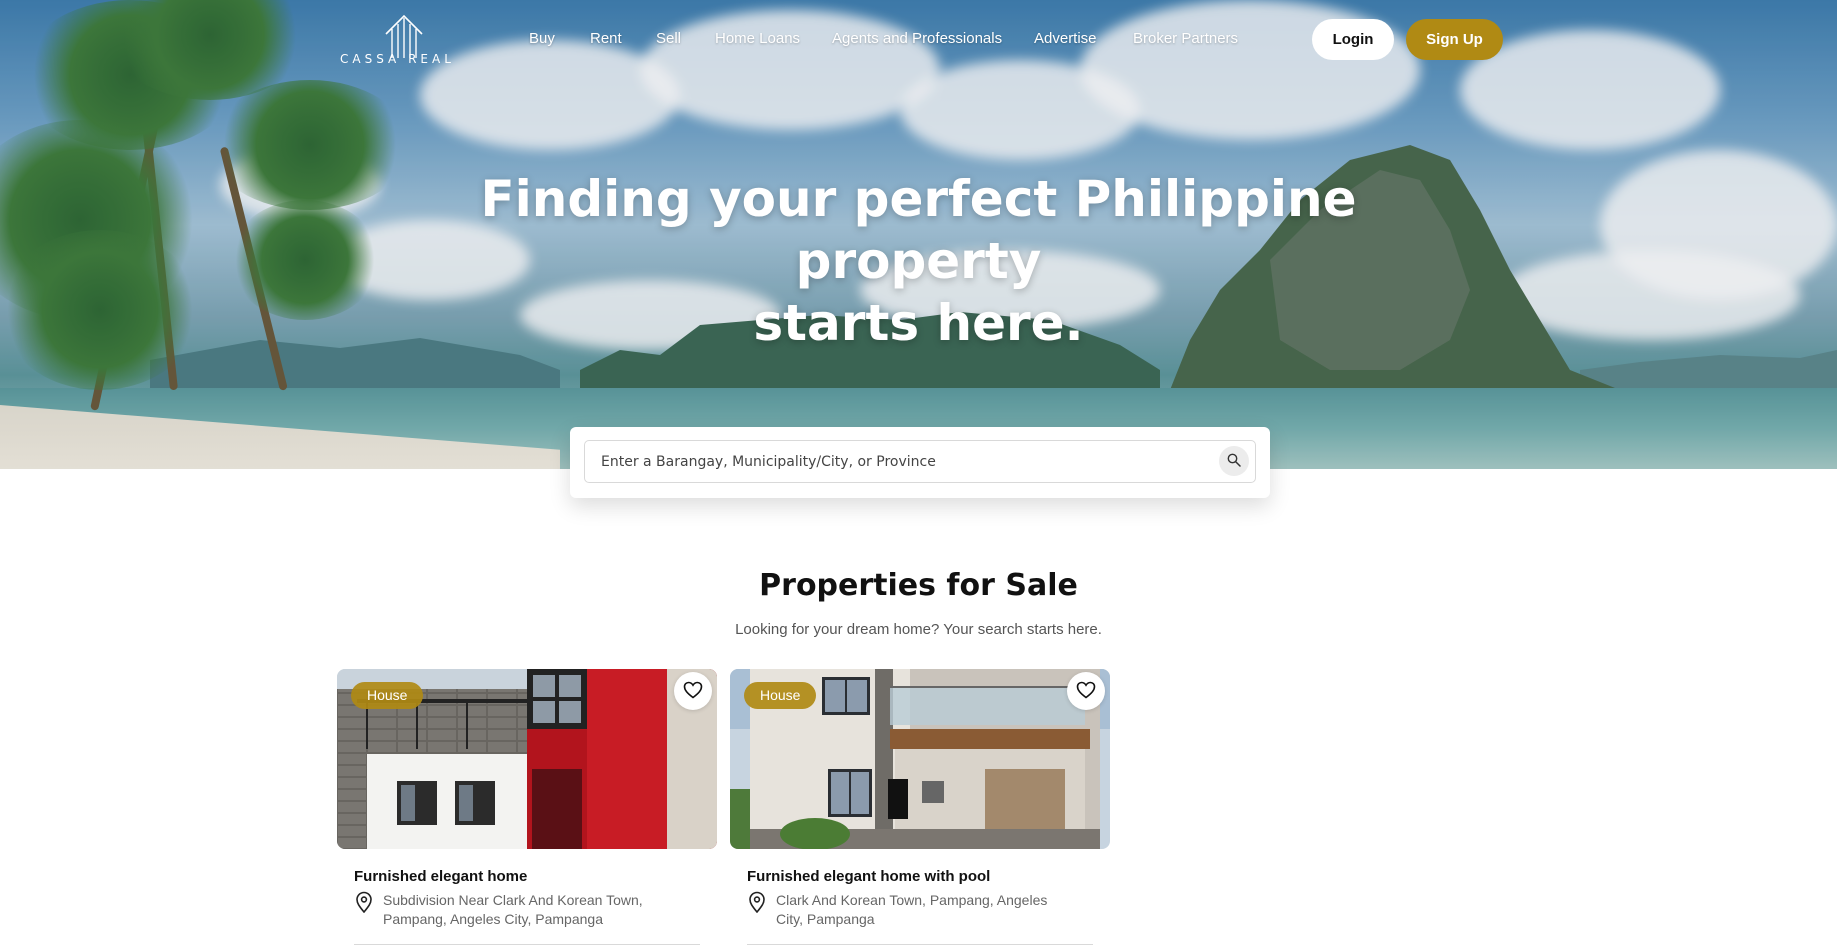 This screenshot has width=1837, height=951. Describe the element at coordinates (668, 38) in the screenshot. I see `nav-sell: Sell` at that location.